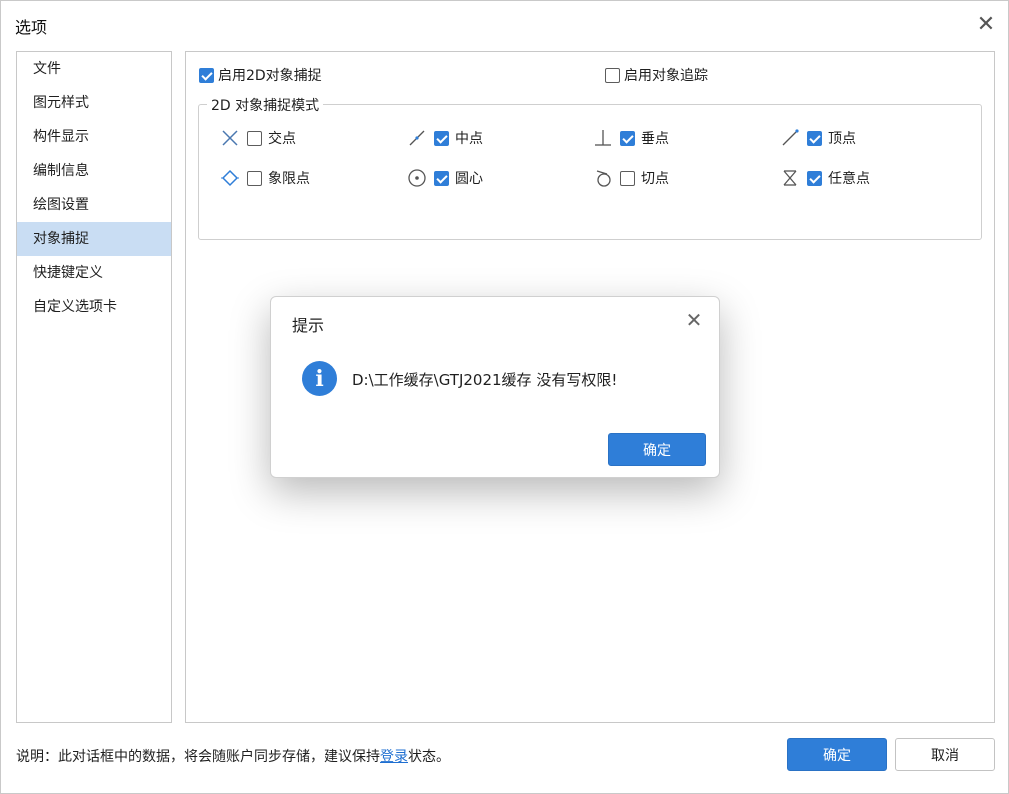  What do you see at coordinates (790, 138) in the screenshot?
I see `endpoint-icon` at bounding box center [790, 138].